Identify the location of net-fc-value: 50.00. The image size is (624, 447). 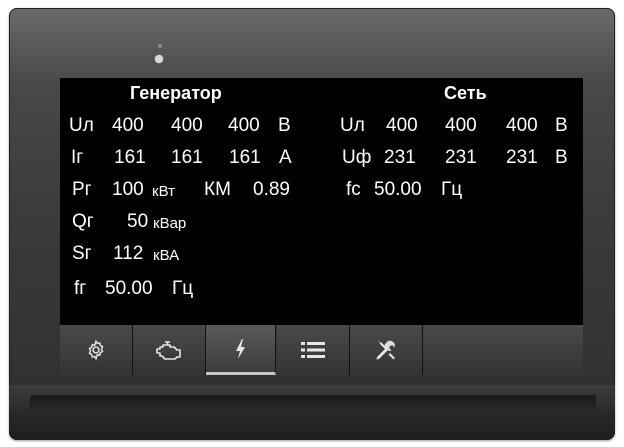
(398, 189).